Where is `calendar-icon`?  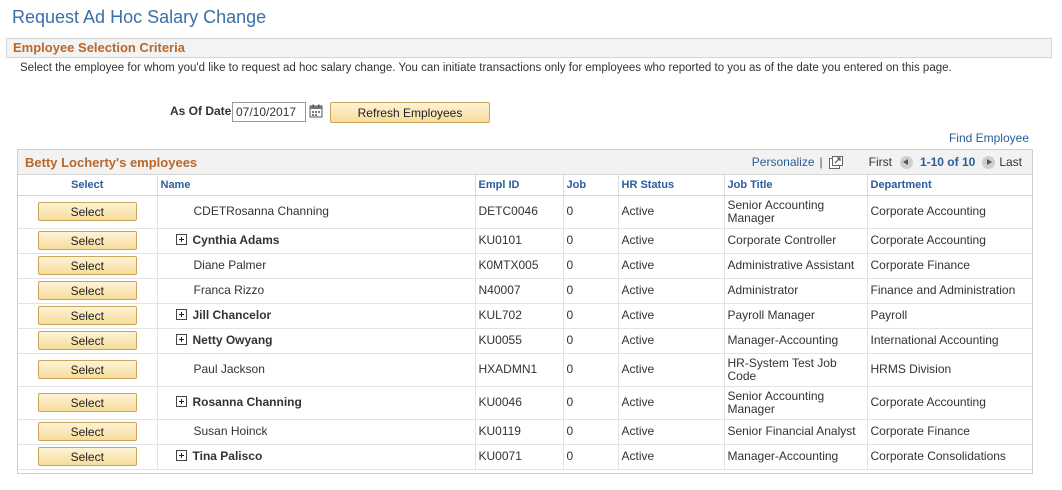 calendar-icon is located at coordinates (316, 111).